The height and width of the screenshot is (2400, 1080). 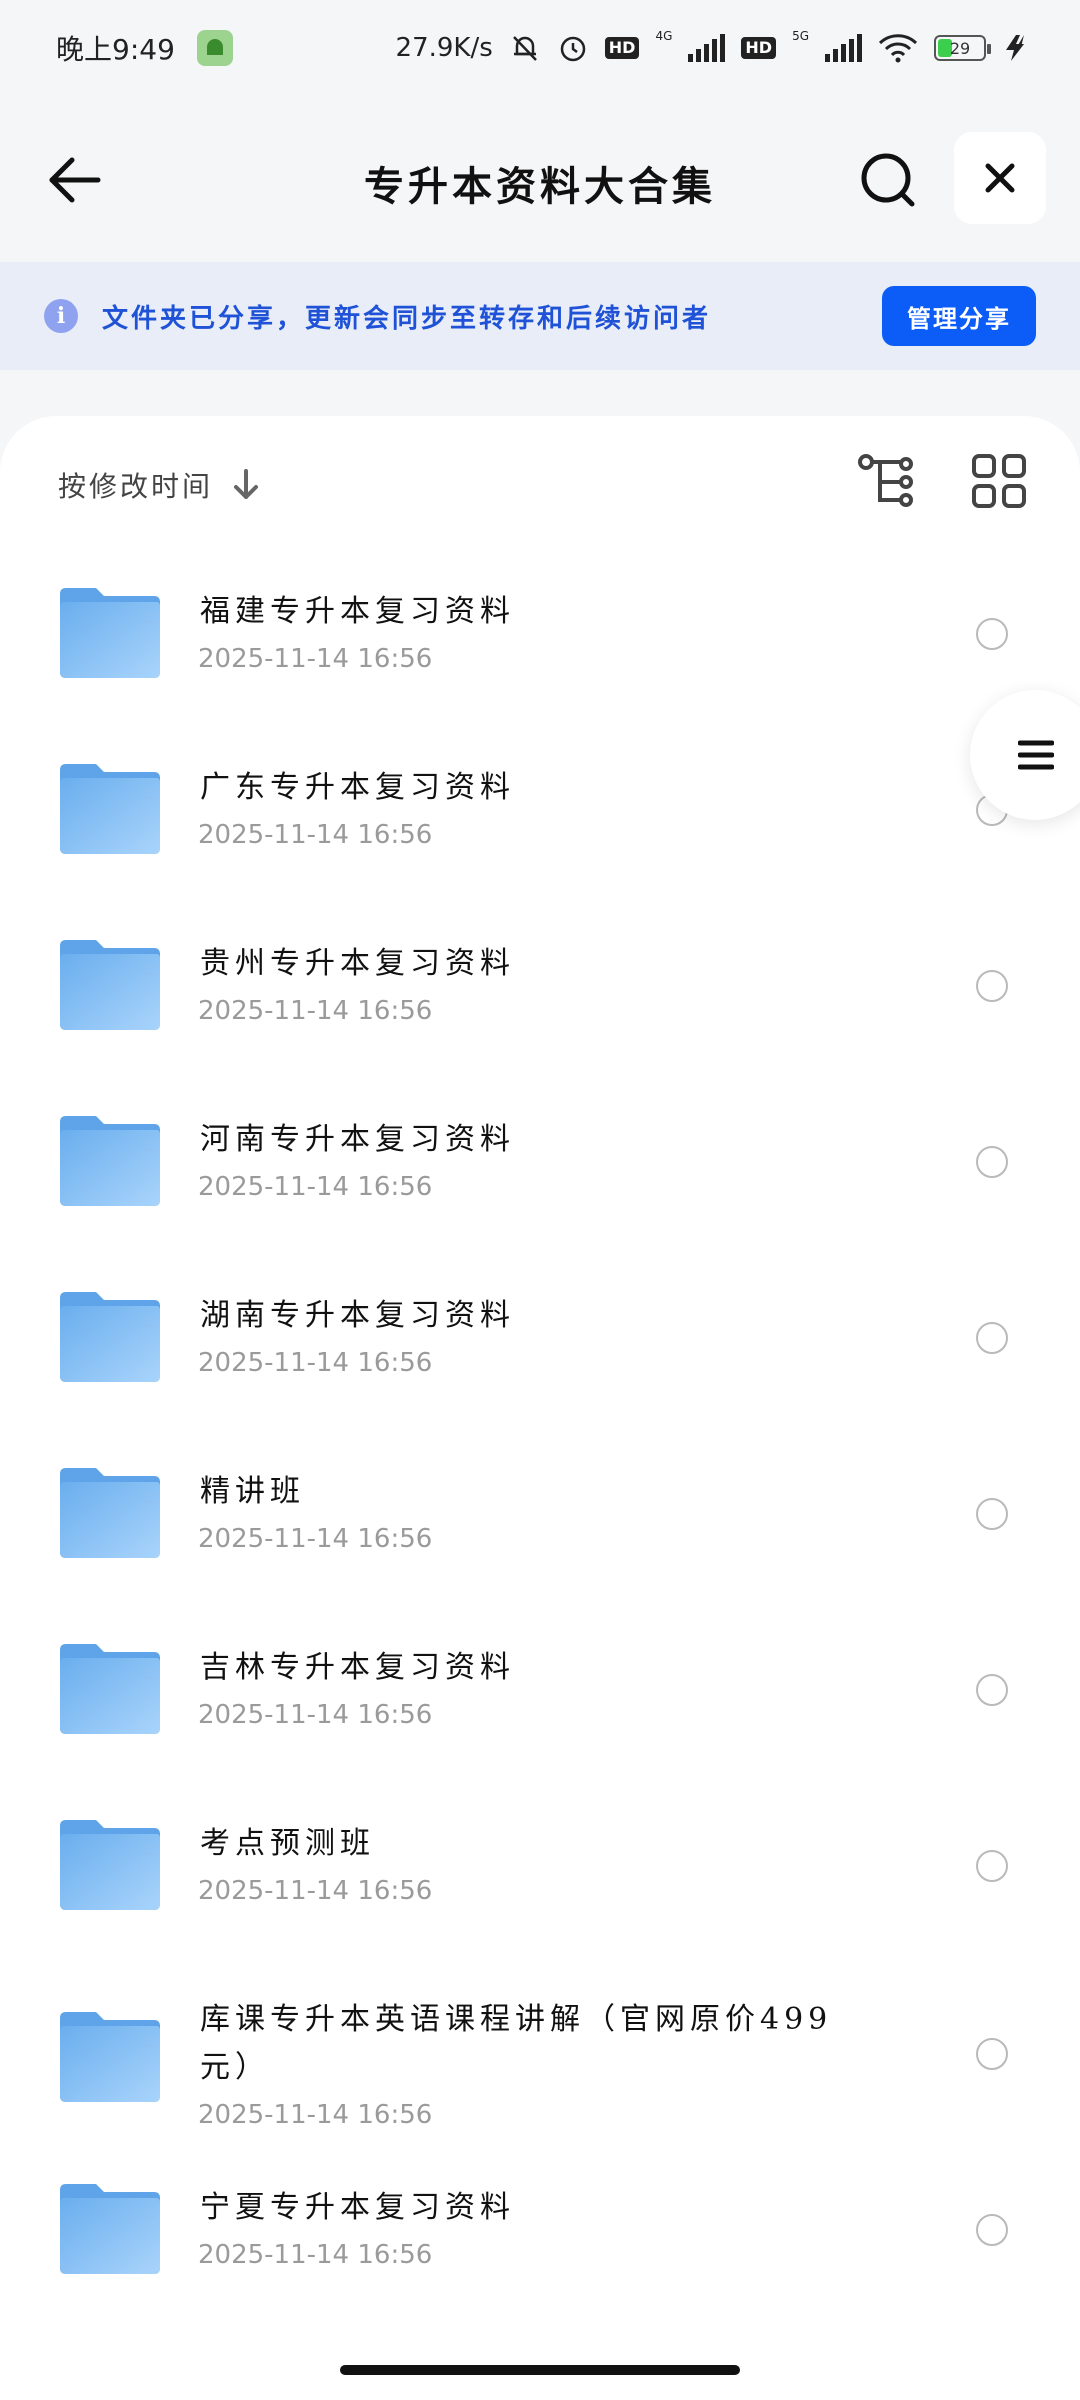 What do you see at coordinates (622, 48) in the screenshot?
I see `hd-badge-1: HD` at bounding box center [622, 48].